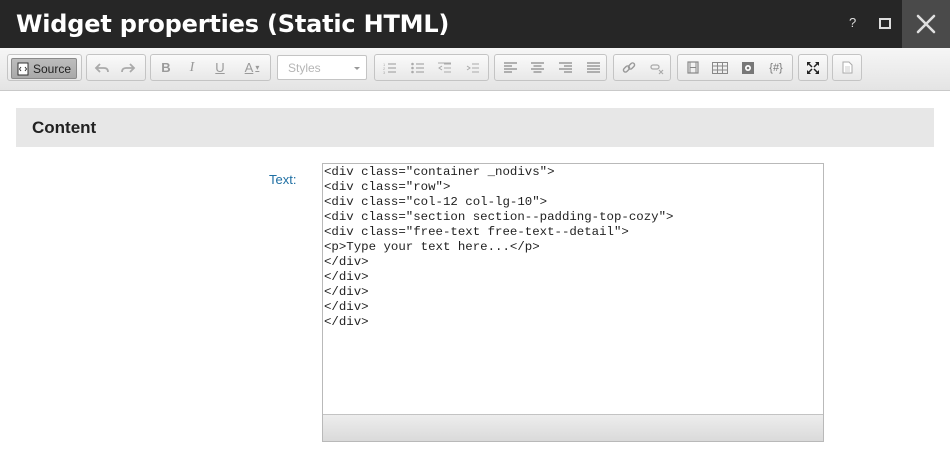 This screenshot has width=950, height=460. I want to click on bulleted-list-button, so click(418, 67).